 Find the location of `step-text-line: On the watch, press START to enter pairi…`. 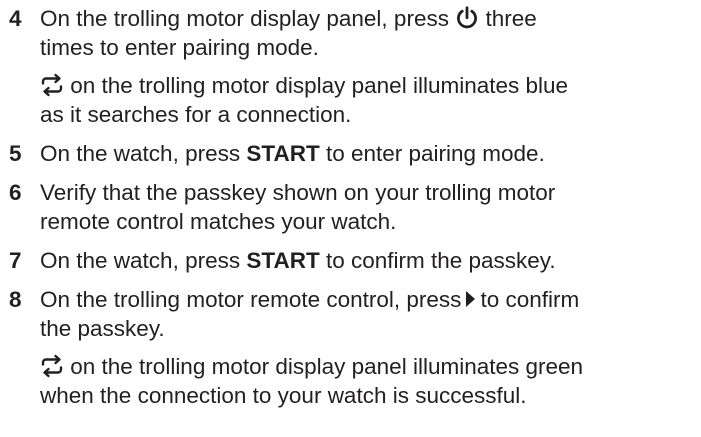

step-text-line: On the watch, press START to enter pairi… is located at coordinates (366, 153).